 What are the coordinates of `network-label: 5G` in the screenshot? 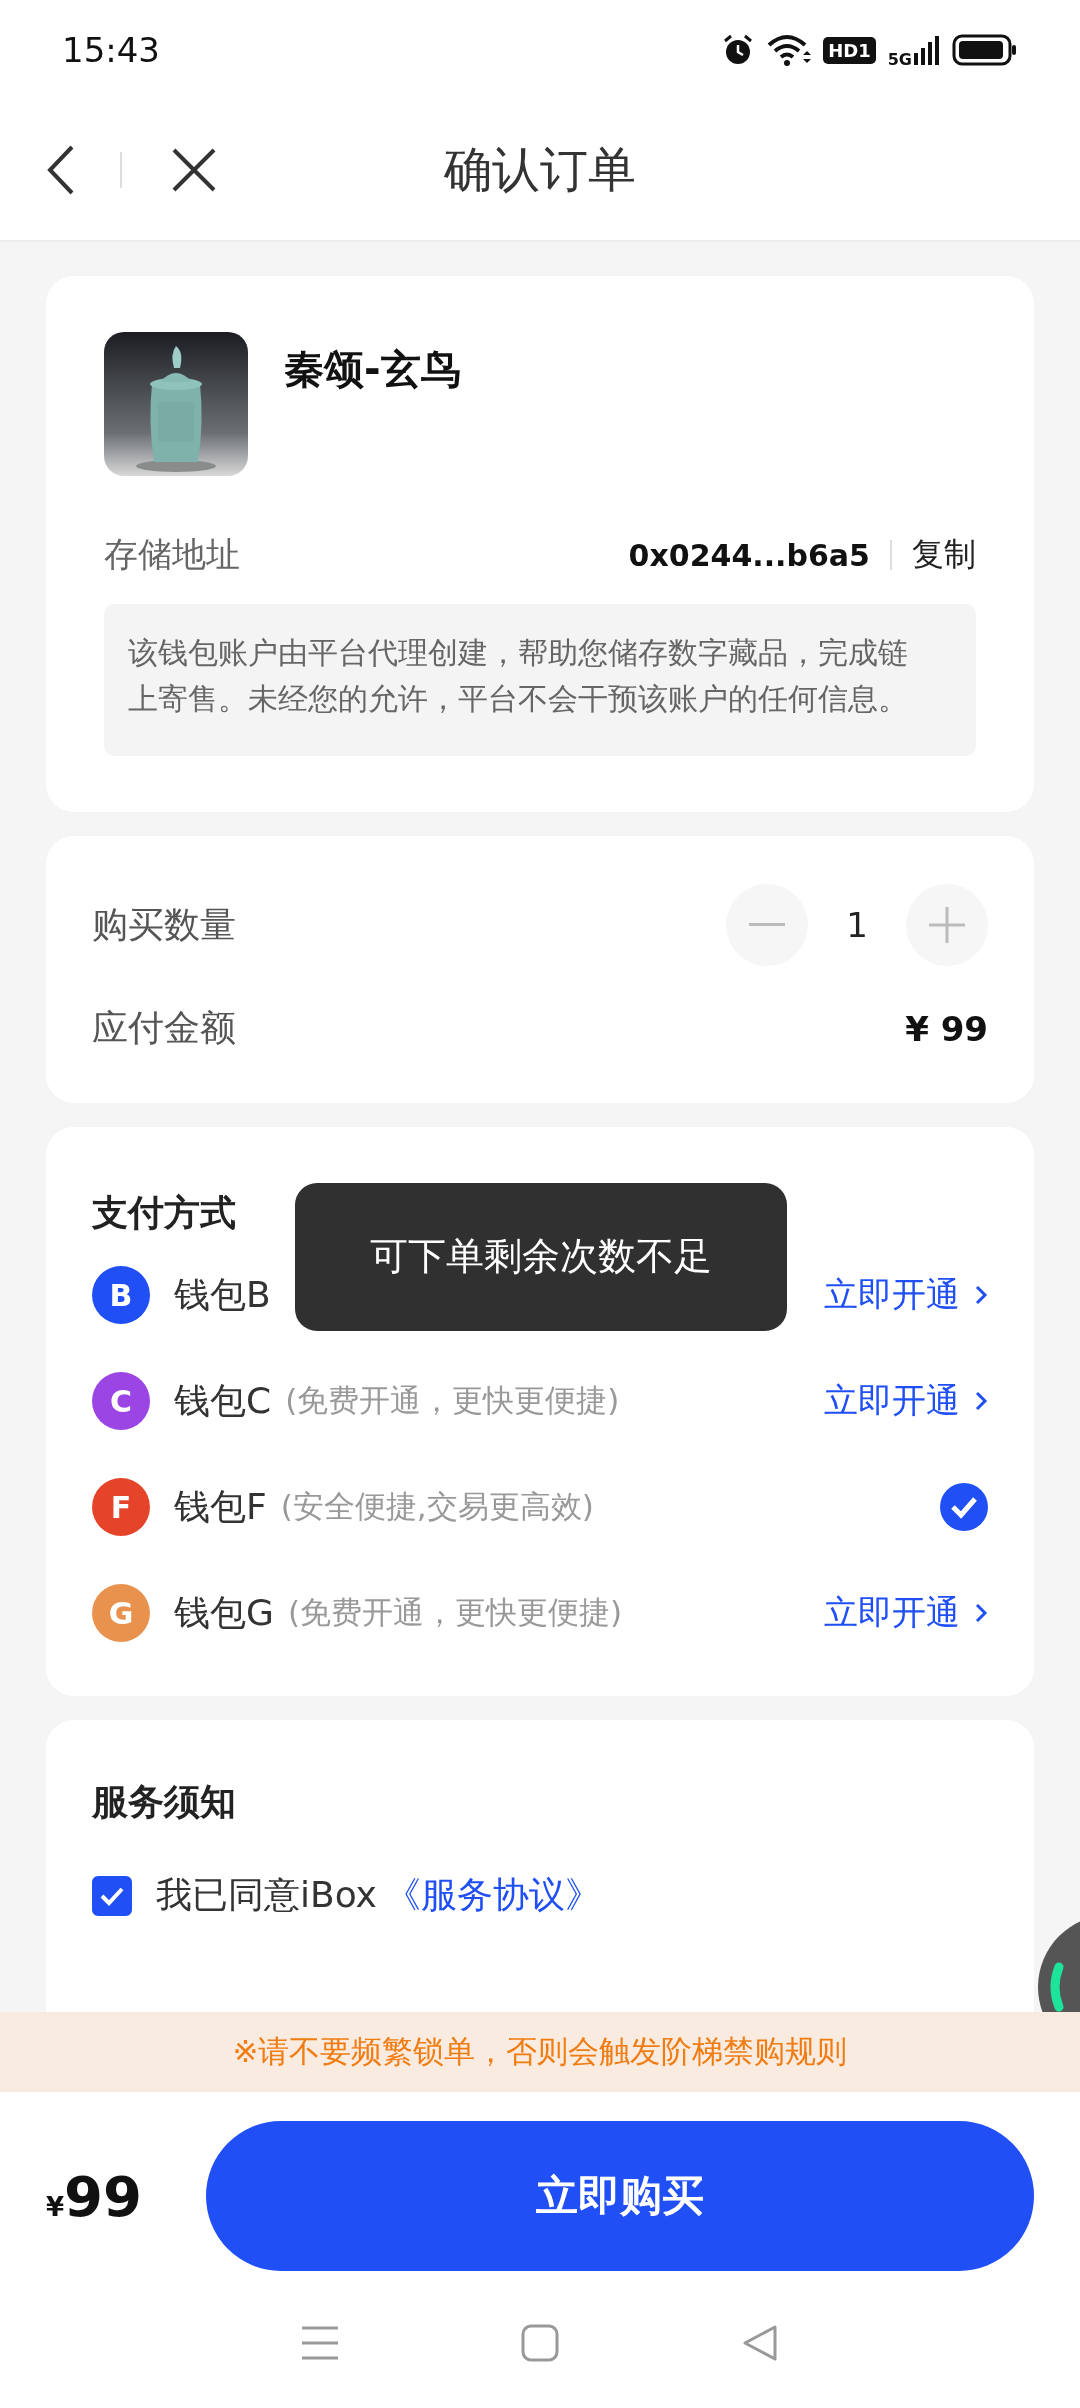 It's located at (899, 59).